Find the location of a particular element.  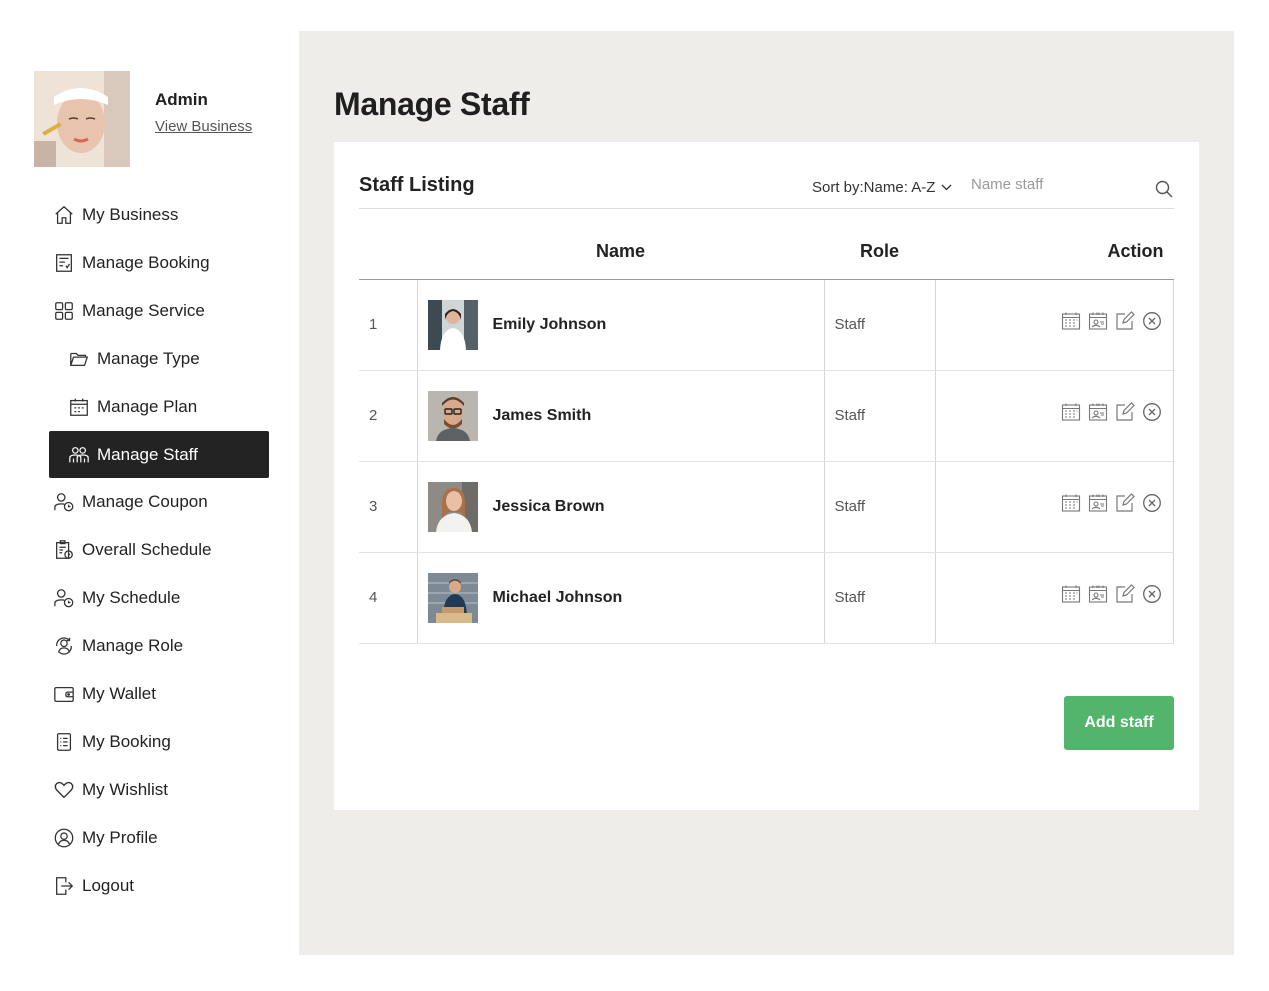

column-header-number is located at coordinates (388, 252).